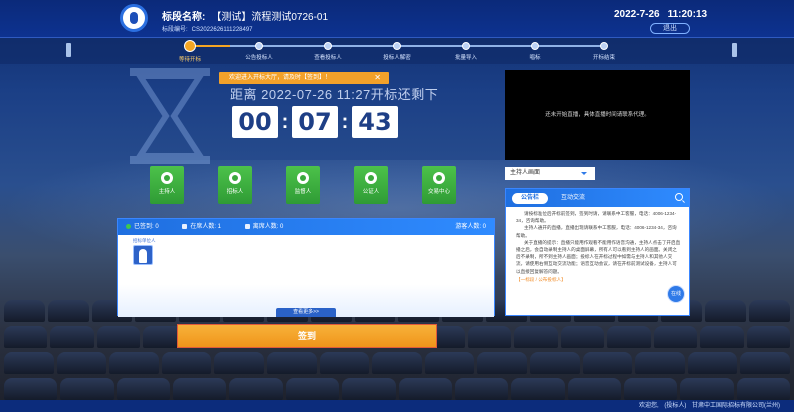 This screenshot has width=794, height=412. Describe the element at coordinates (439, 178) in the screenshot. I see `trade-center-icon` at that location.